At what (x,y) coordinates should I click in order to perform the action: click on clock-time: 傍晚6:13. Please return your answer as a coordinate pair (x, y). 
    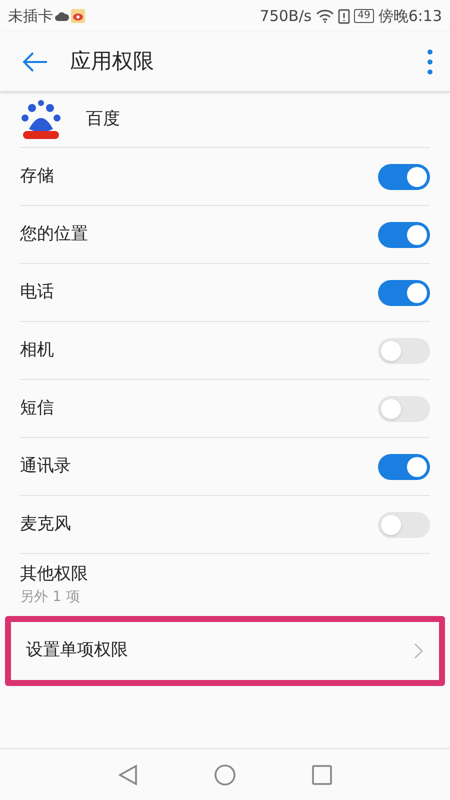
    Looking at the image, I should click on (410, 16).